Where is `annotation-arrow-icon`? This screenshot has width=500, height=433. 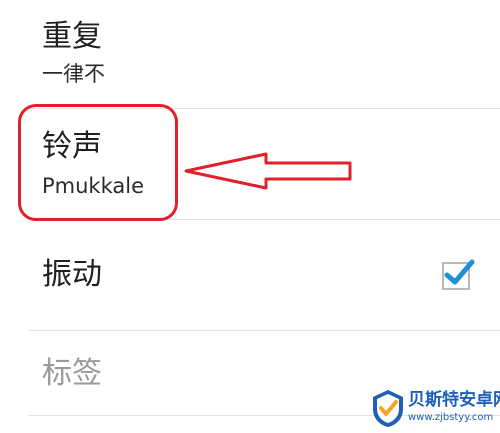 annotation-arrow-icon is located at coordinates (268, 171).